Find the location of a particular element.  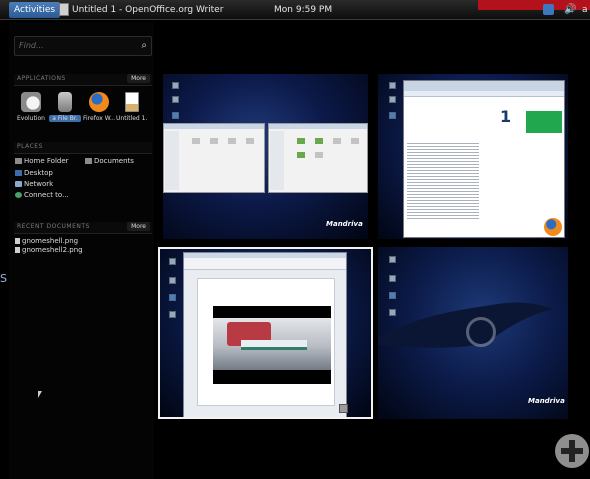

place-network: Network is located at coordinates (34, 184).